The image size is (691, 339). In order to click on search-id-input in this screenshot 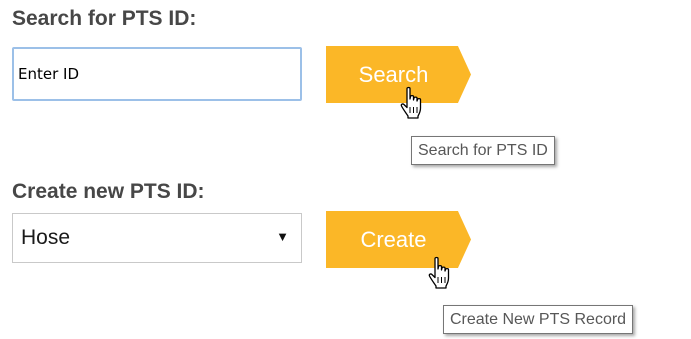, I will do `click(157, 74)`.